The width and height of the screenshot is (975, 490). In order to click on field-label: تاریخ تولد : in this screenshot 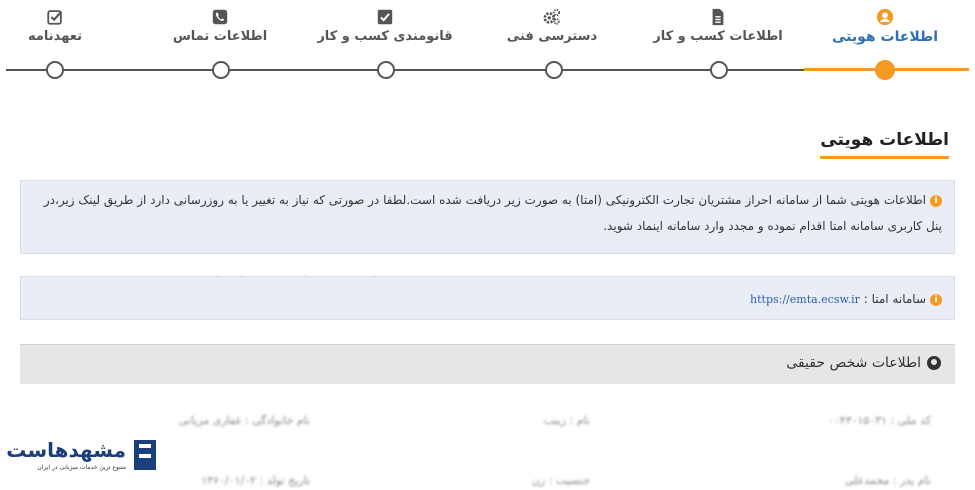, I will do `click(284, 480)`.